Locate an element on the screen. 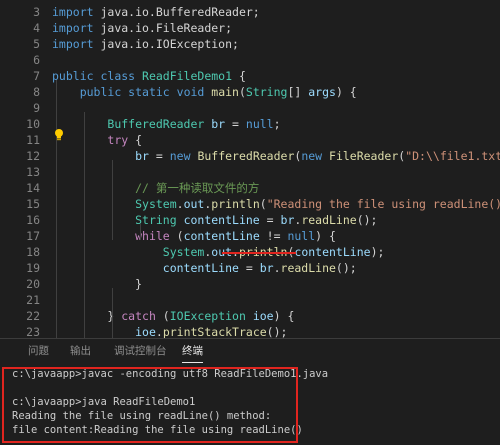  code-line: 23 ioe.printStackTrace(); is located at coordinates (250, 331).